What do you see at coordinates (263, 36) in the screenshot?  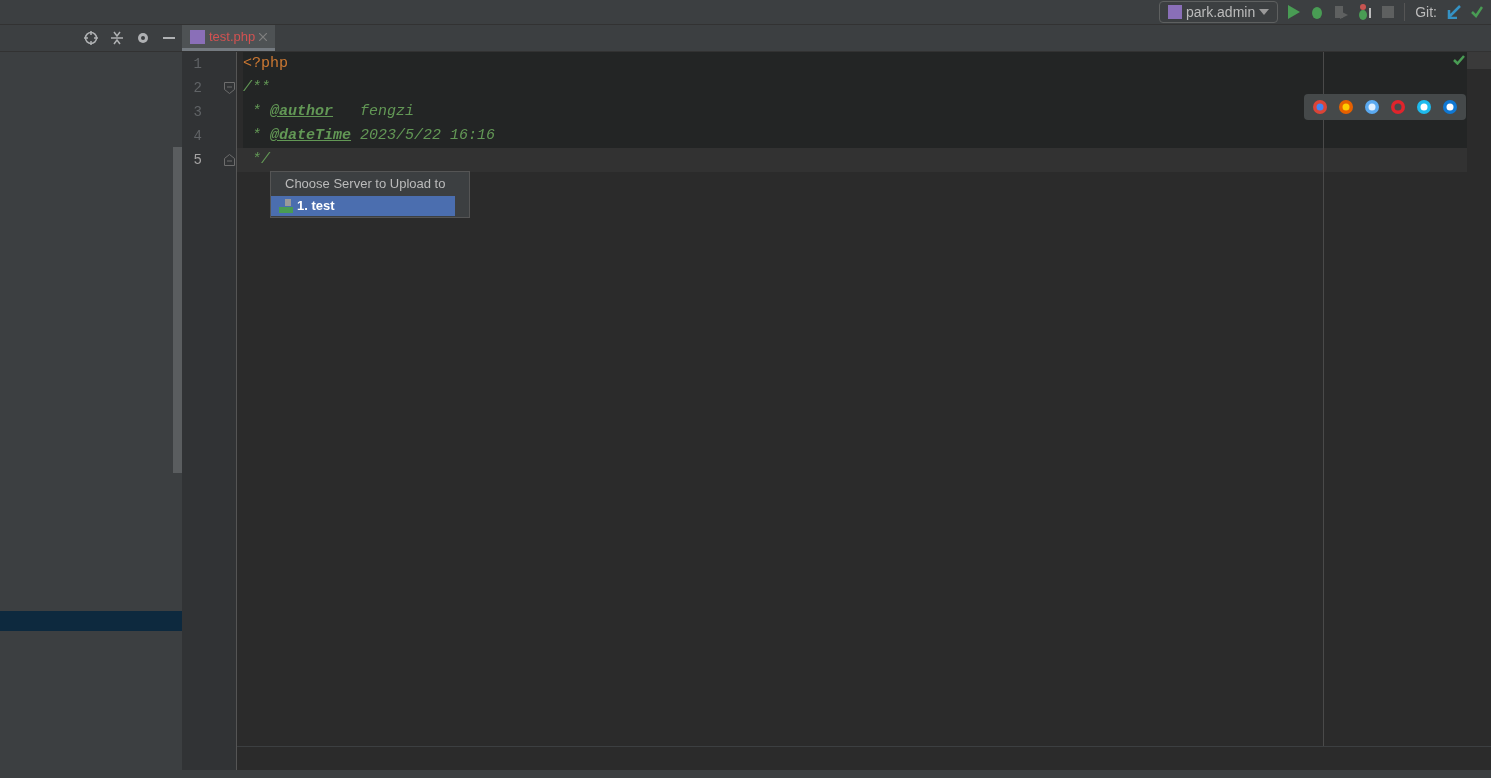 I see `close-icon` at bounding box center [263, 36].